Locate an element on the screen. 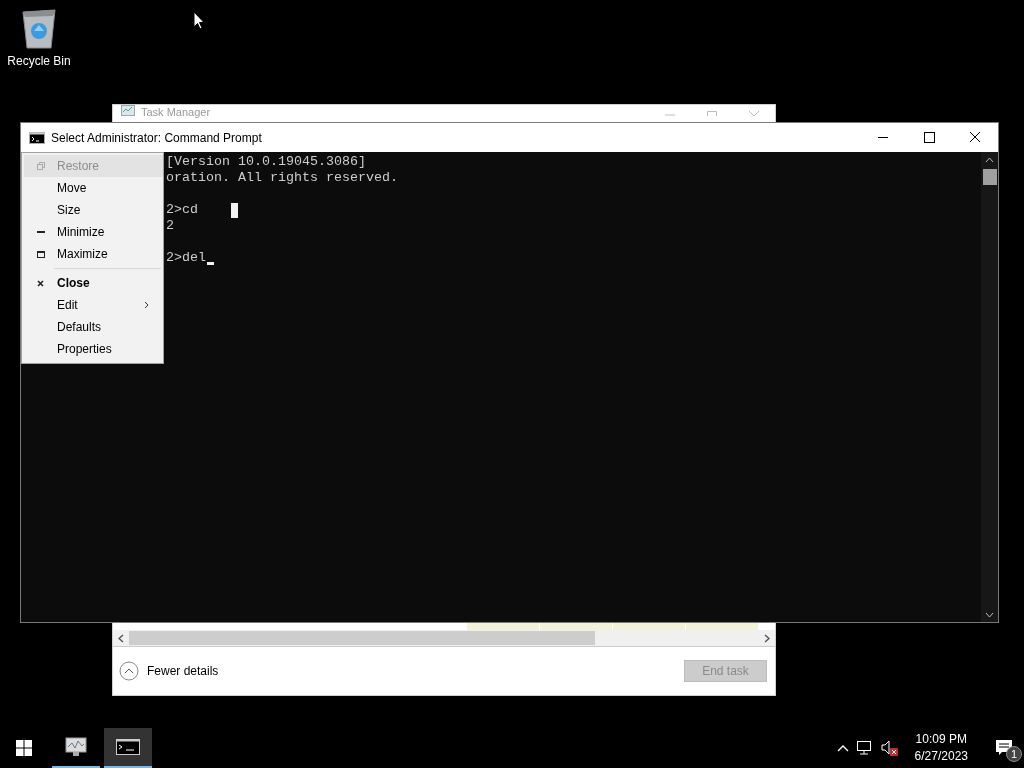 This screenshot has width=1024, height=768. scroll-up-icon is located at coordinates (989, 160).